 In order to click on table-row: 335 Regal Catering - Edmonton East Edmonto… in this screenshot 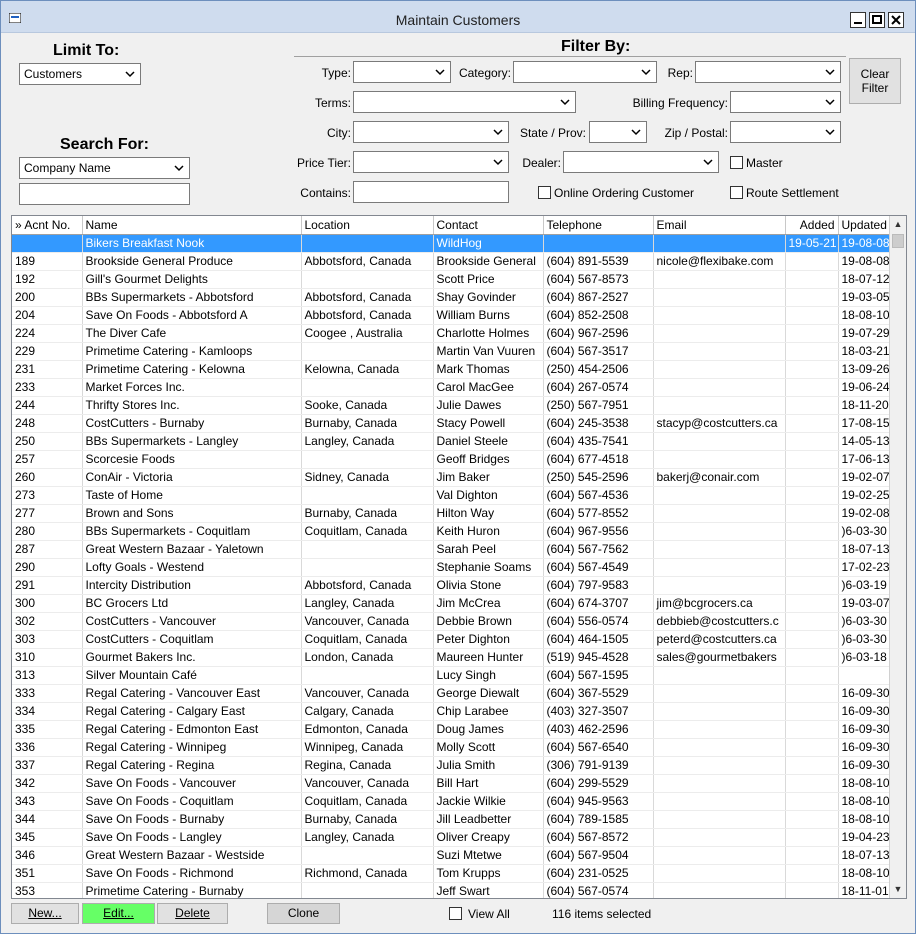, I will do `click(451, 729)`.